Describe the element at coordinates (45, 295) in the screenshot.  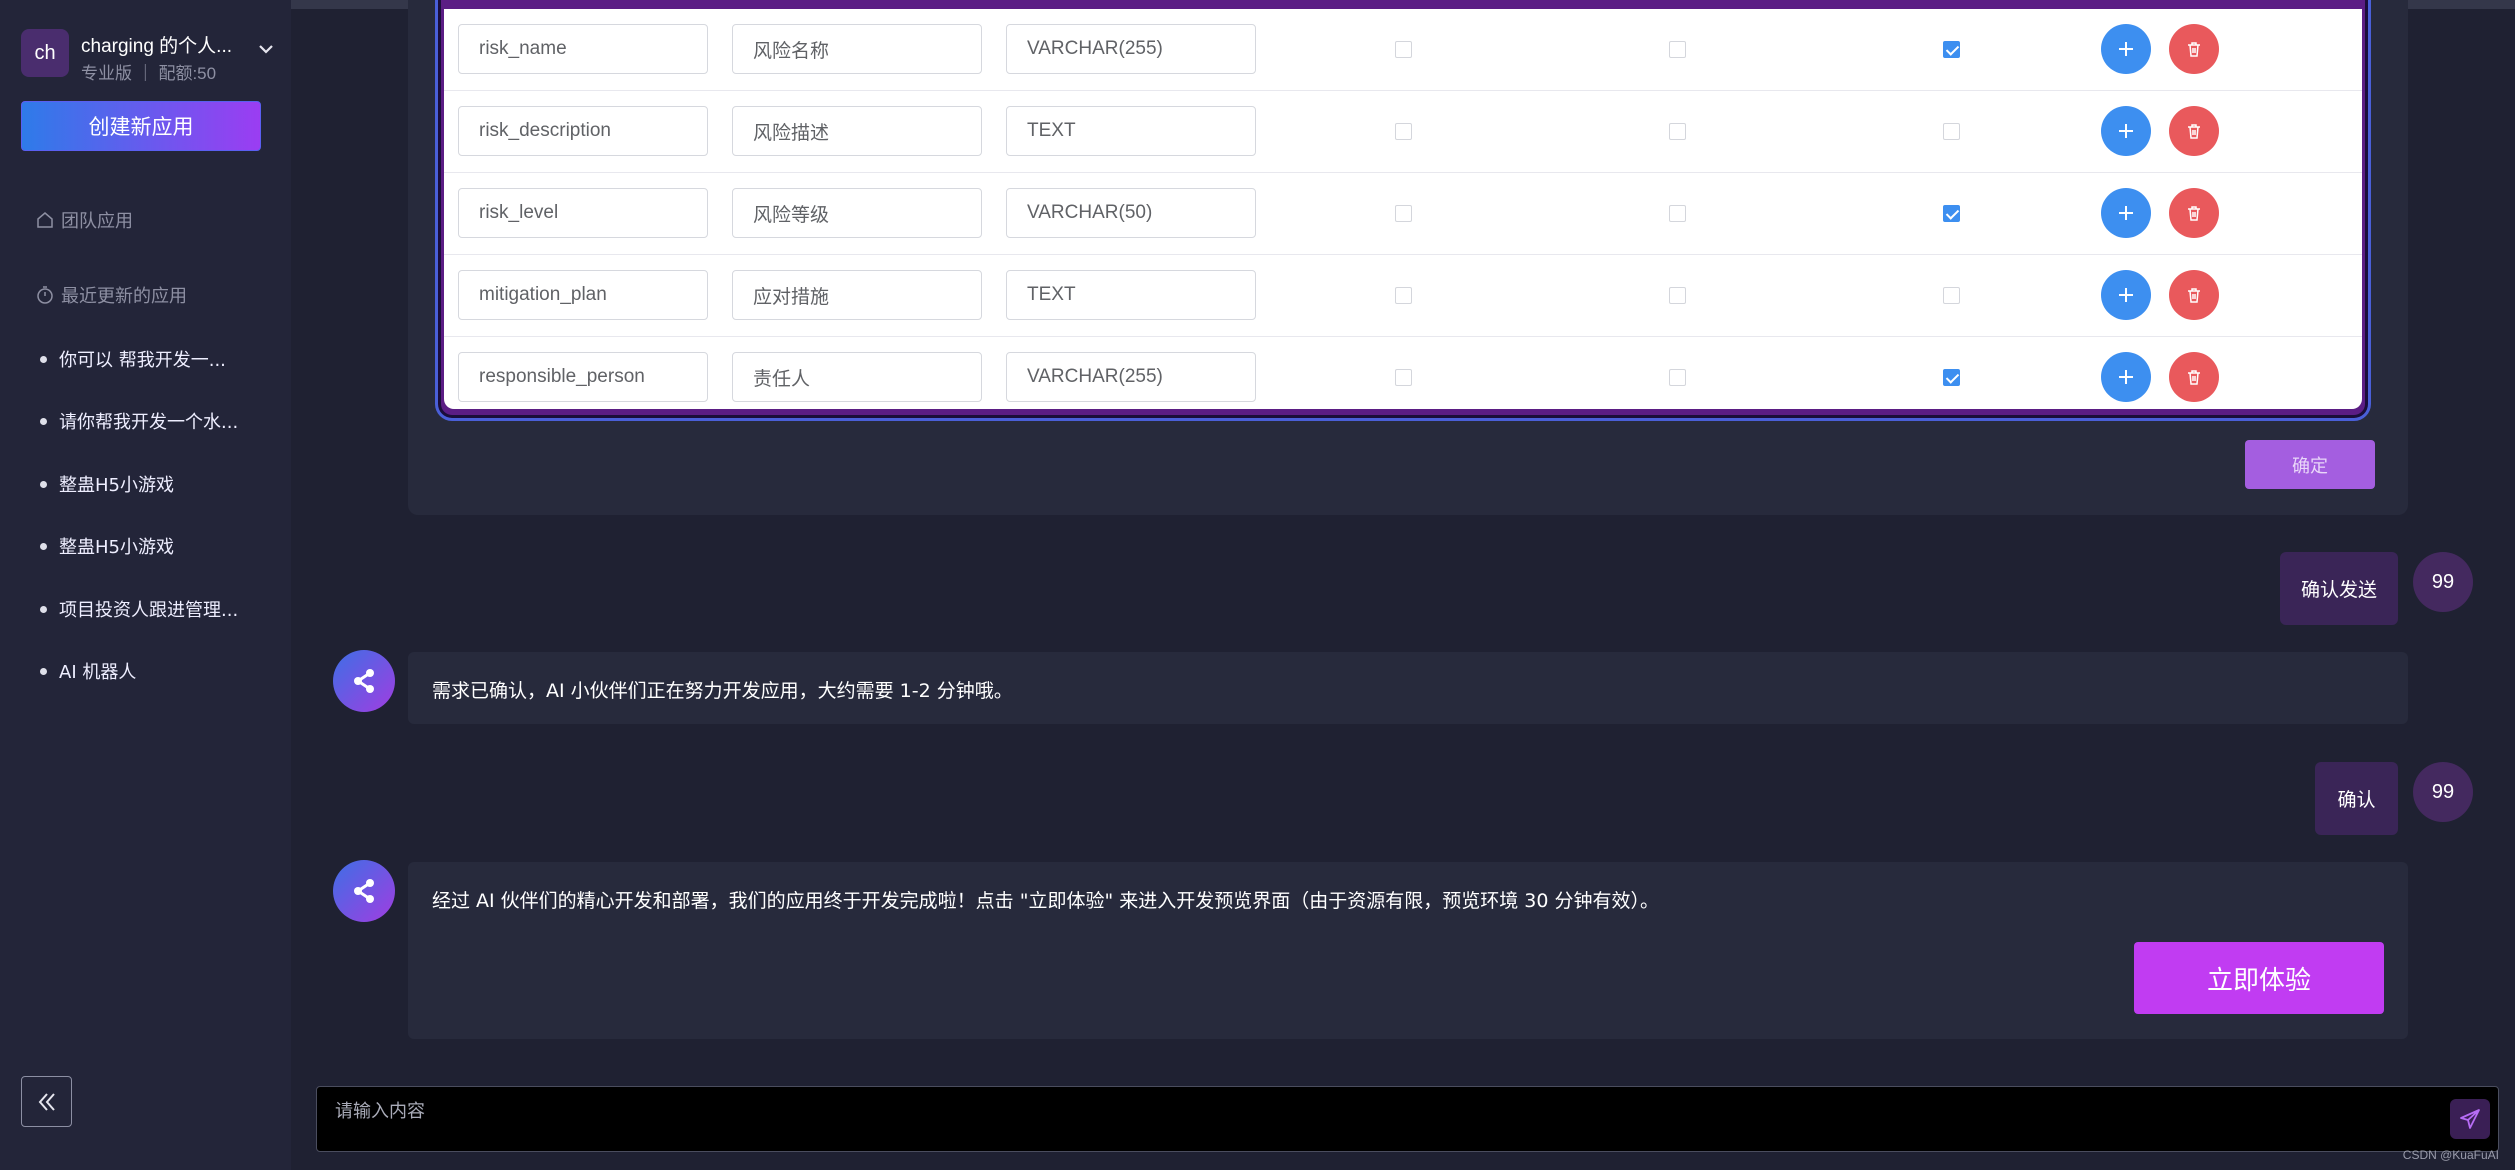
I see `timer-icon` at that location.